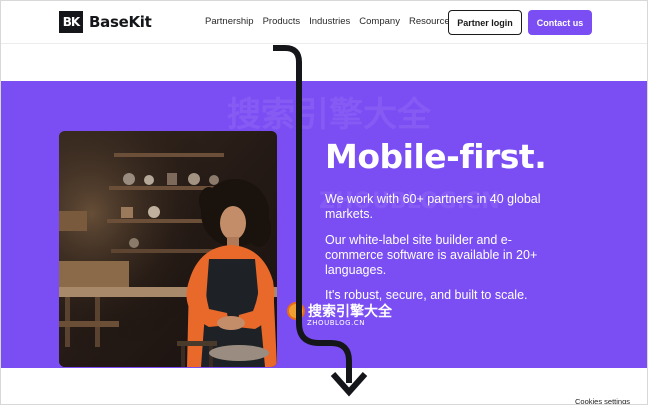  I want to click on contact-us-button: Contact us, so click(560, 22).